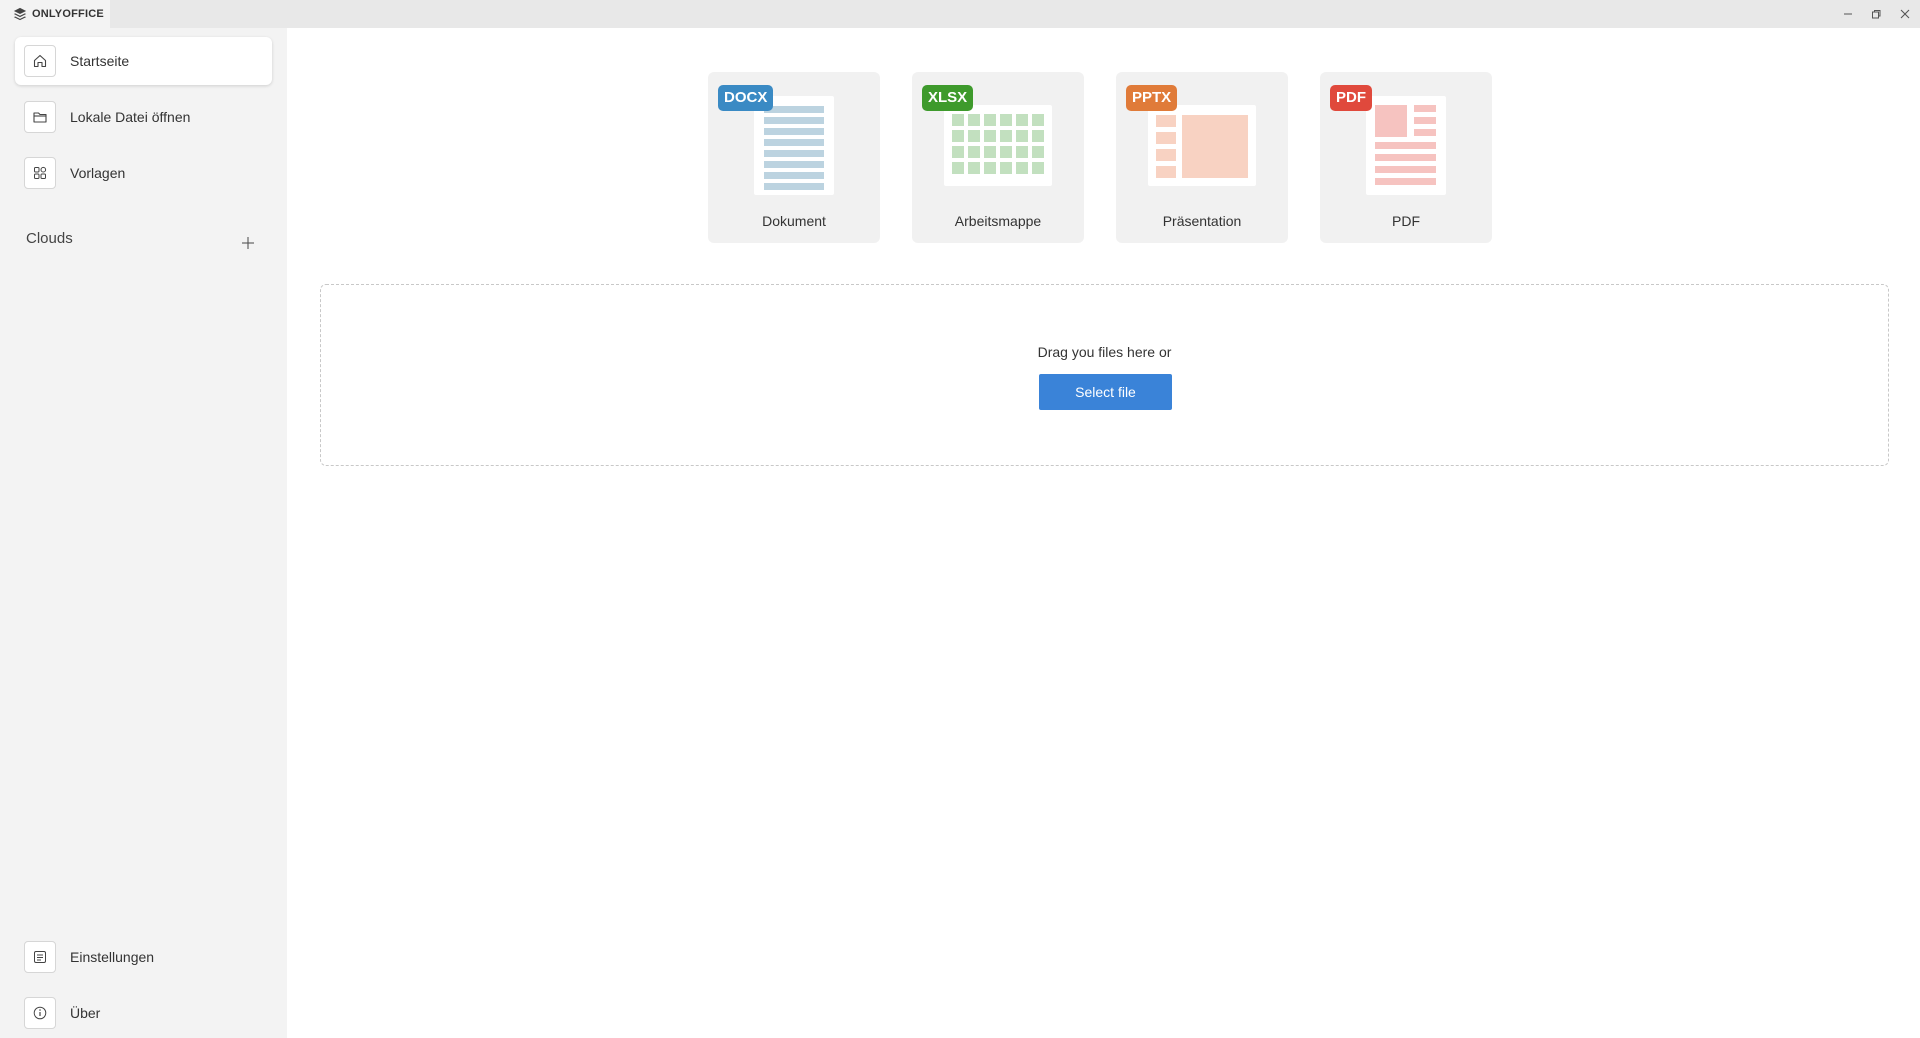  What do you see at coordinates (40, 117) in the screenshot?
I see `folder-icon` at bounding box center [40, 117].